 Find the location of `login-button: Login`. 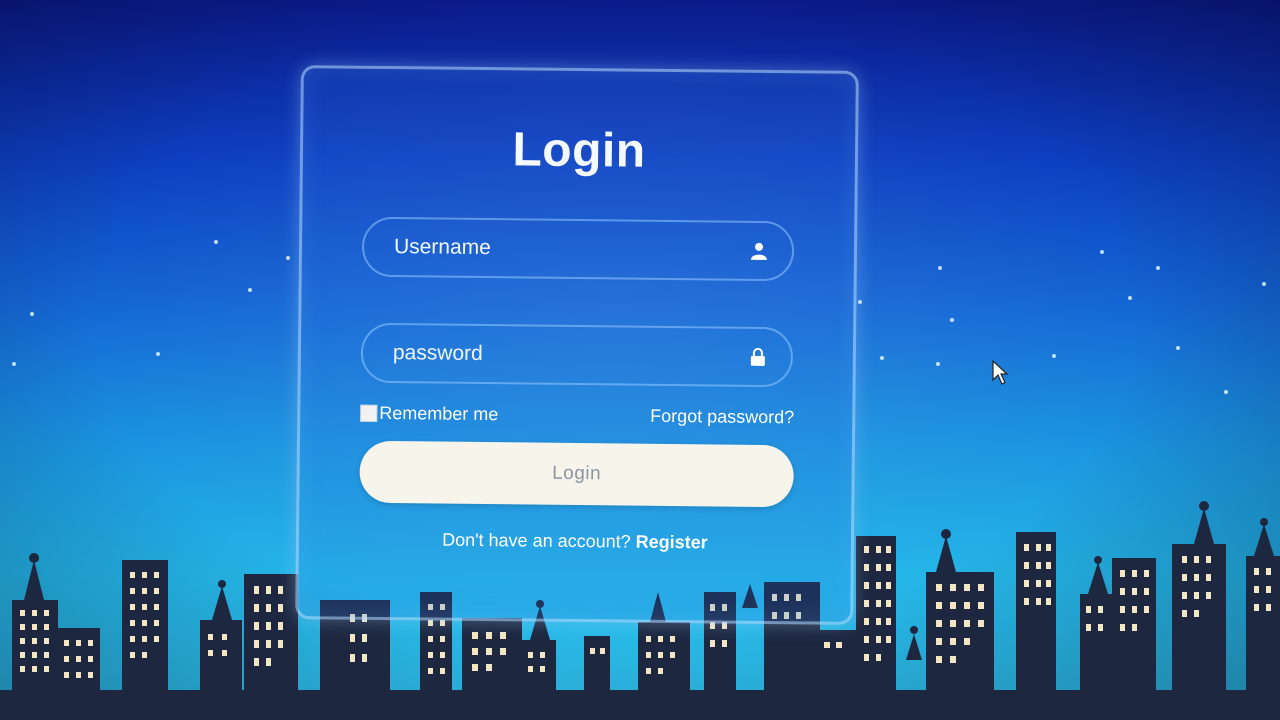

login-button: Login is located at coordinates (576, 474).